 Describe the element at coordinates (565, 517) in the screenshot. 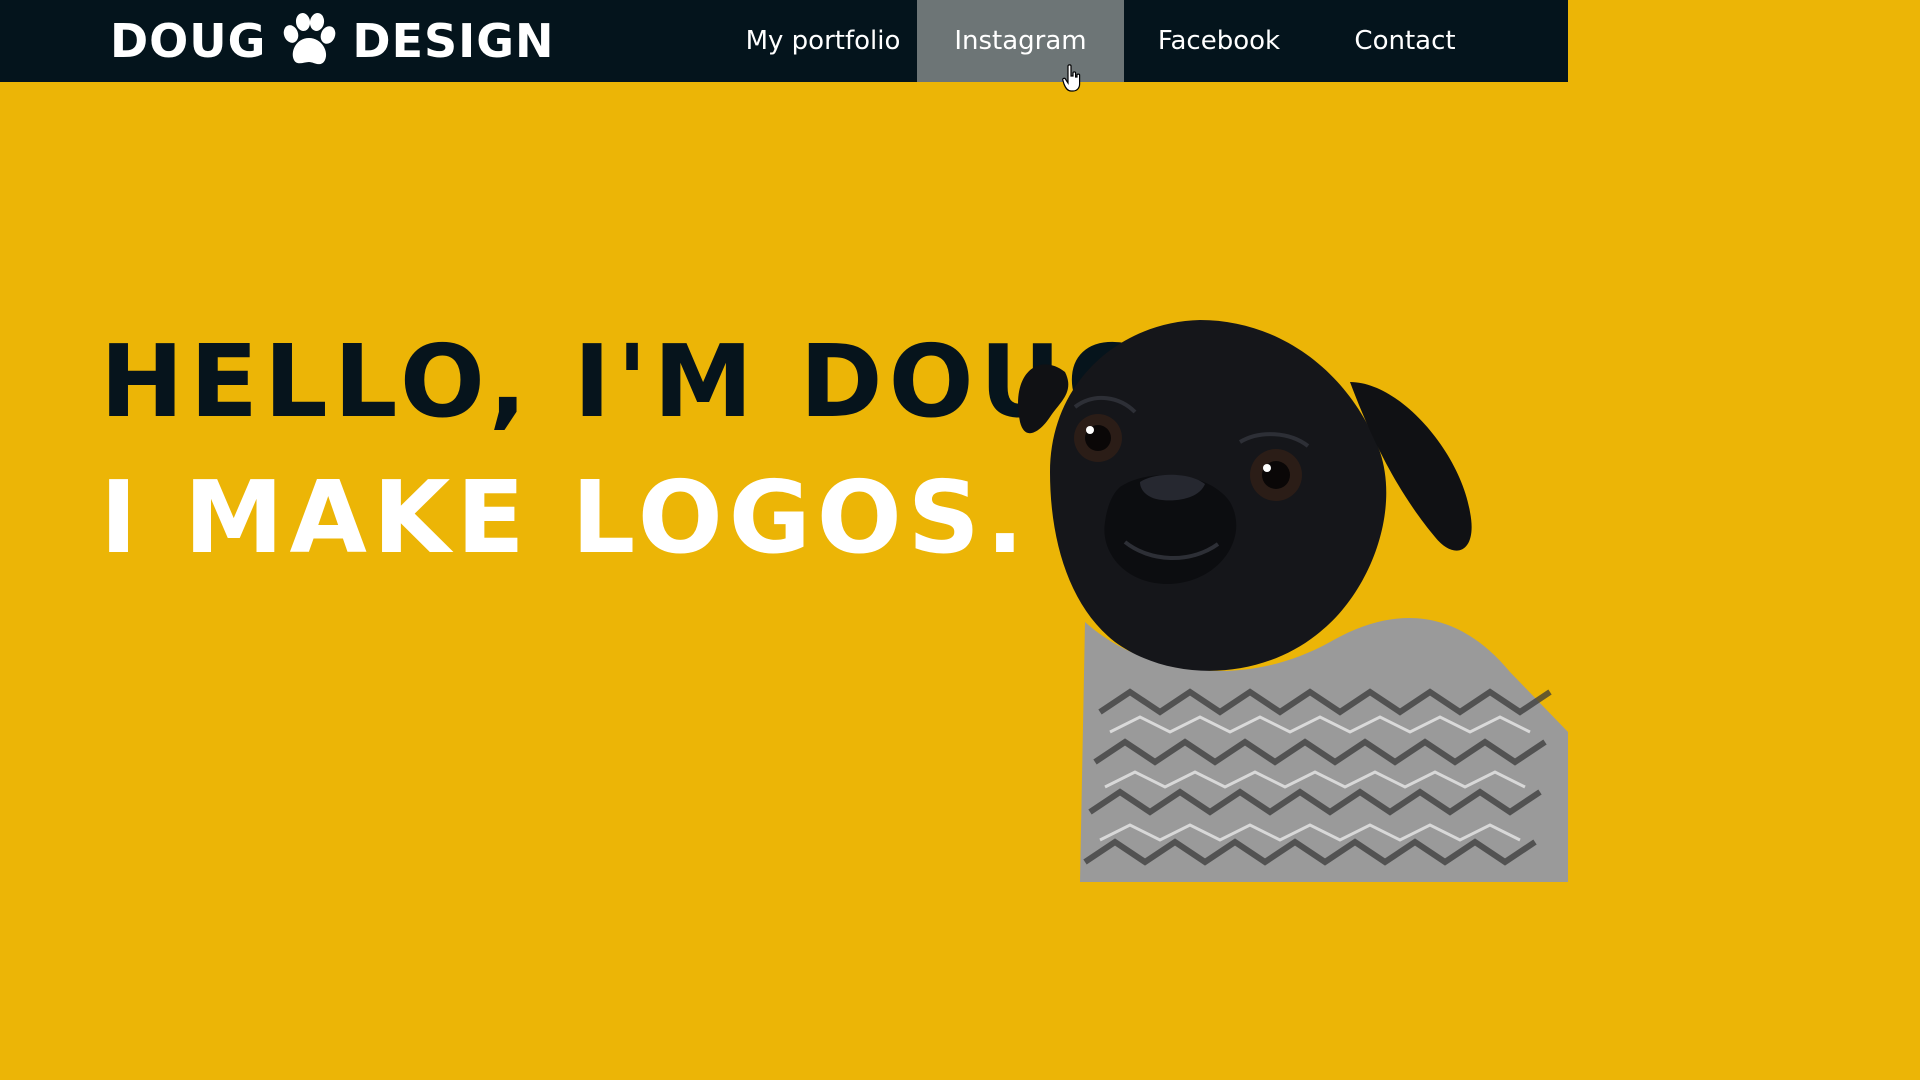

I see `hero-headline-tagline: I MAKE LOGOS.` at that location.